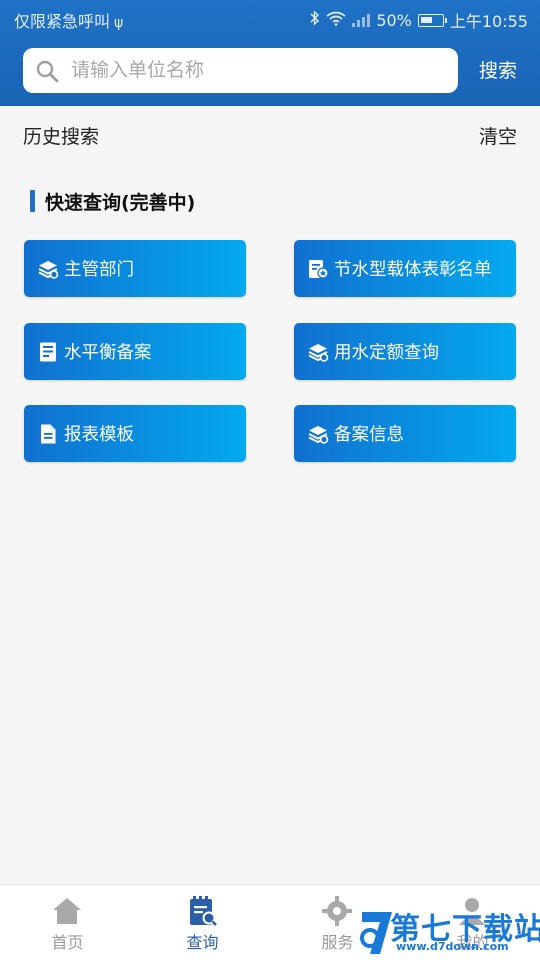  What do you see at coordinates (120, 203) in the screenshot?
I see `quick-query-title: 快速查询(完善中)` at bounding box center [120, 203].